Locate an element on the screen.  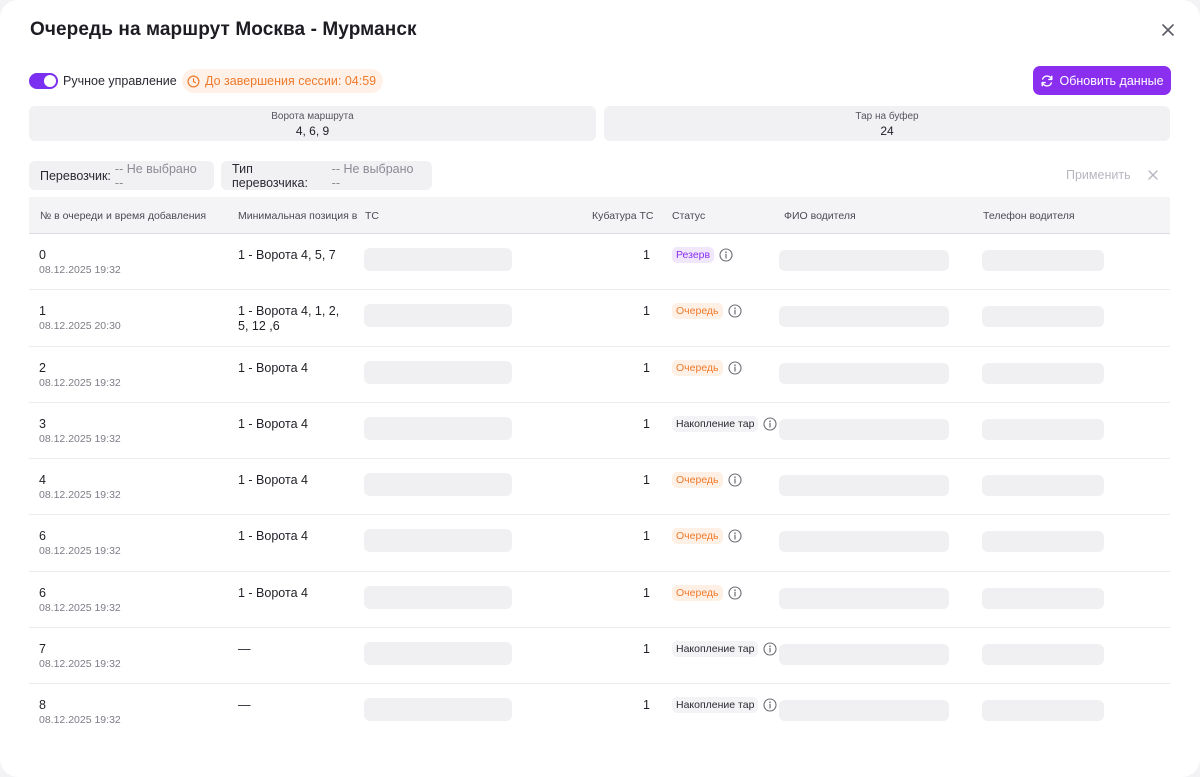
status-cell: Резерв is located at coordinates (702, 255).